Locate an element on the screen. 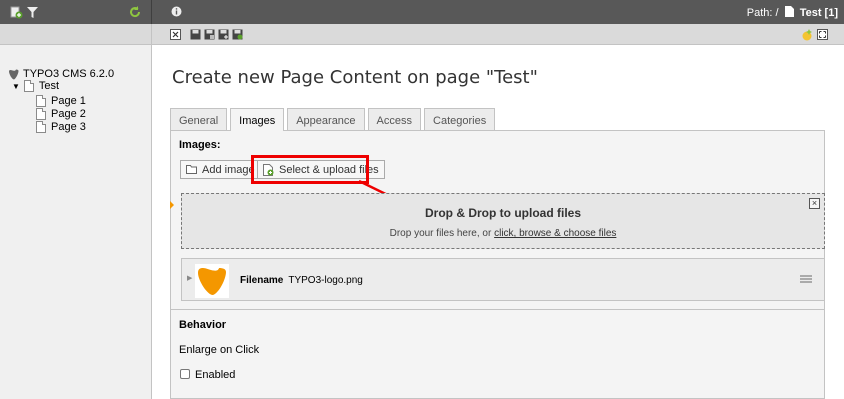 The width and height of the screenshot is (844, 399). file-name: Filename TYPO3-logo.png is located at coordinates (301, 280).